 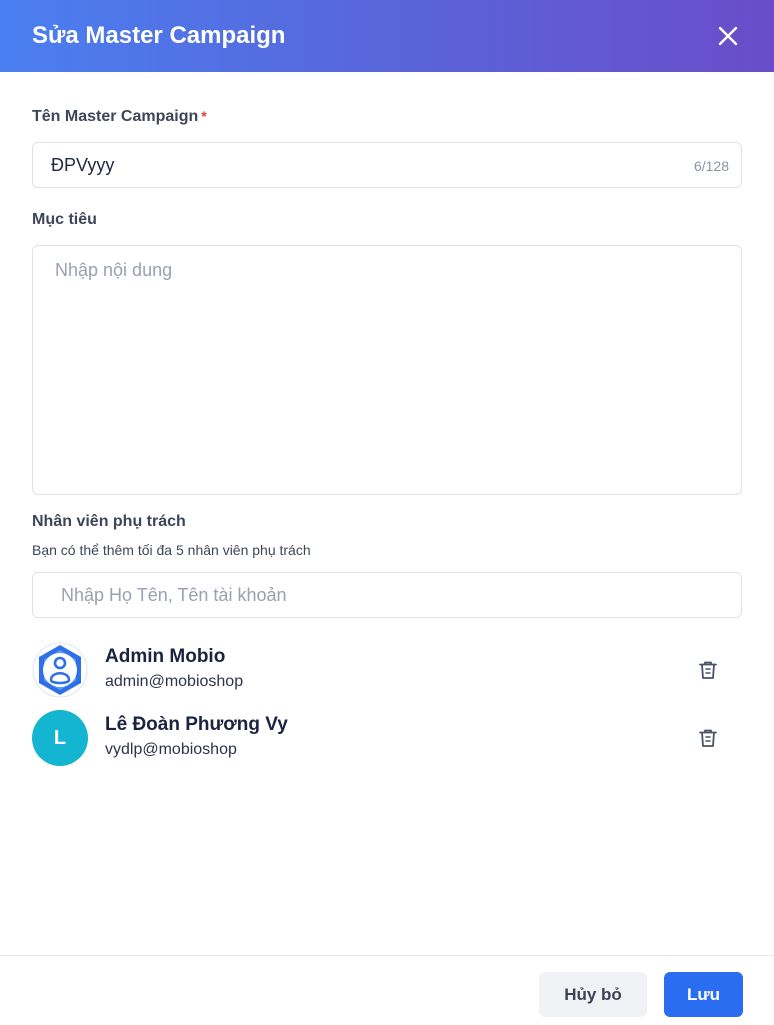 I want to click on avatar, so click(x=60, y=670).